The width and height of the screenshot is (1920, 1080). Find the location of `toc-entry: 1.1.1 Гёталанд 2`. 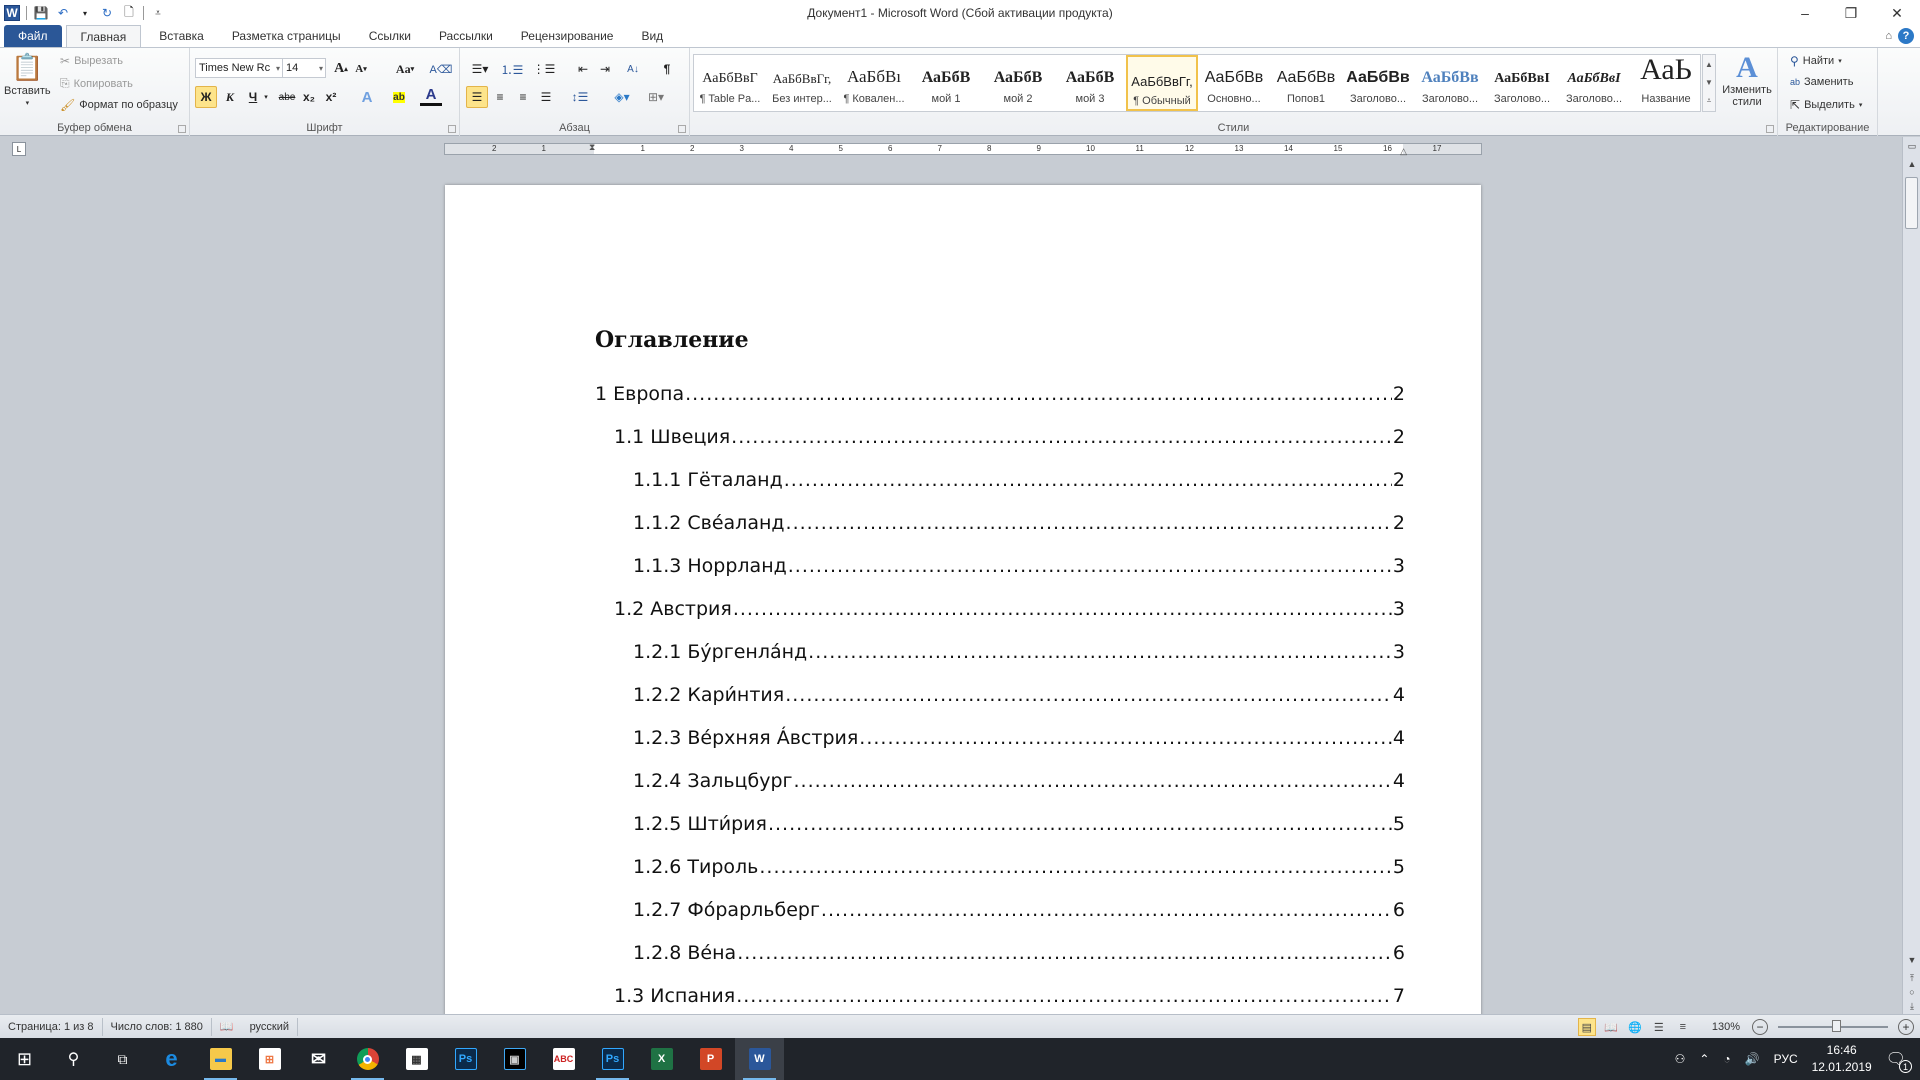

toc-entry: 1.1.1 Гёталанд 2 is located at coordinates (1000, 490).